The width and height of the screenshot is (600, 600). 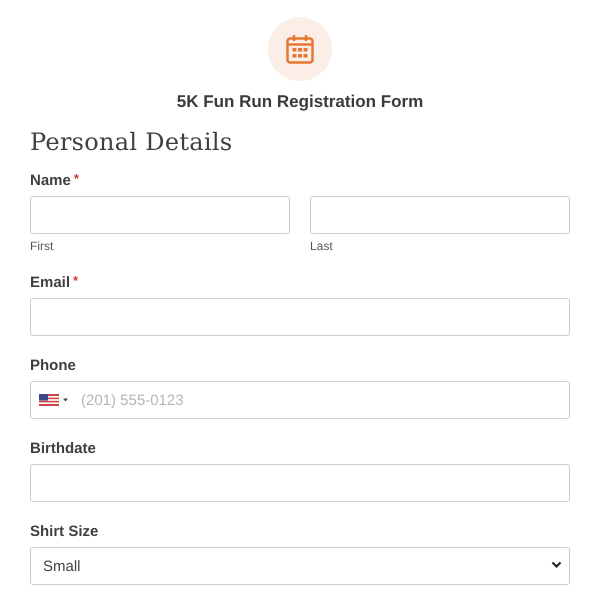 I want to click on field-label: Email, so click(x=50, y=283).